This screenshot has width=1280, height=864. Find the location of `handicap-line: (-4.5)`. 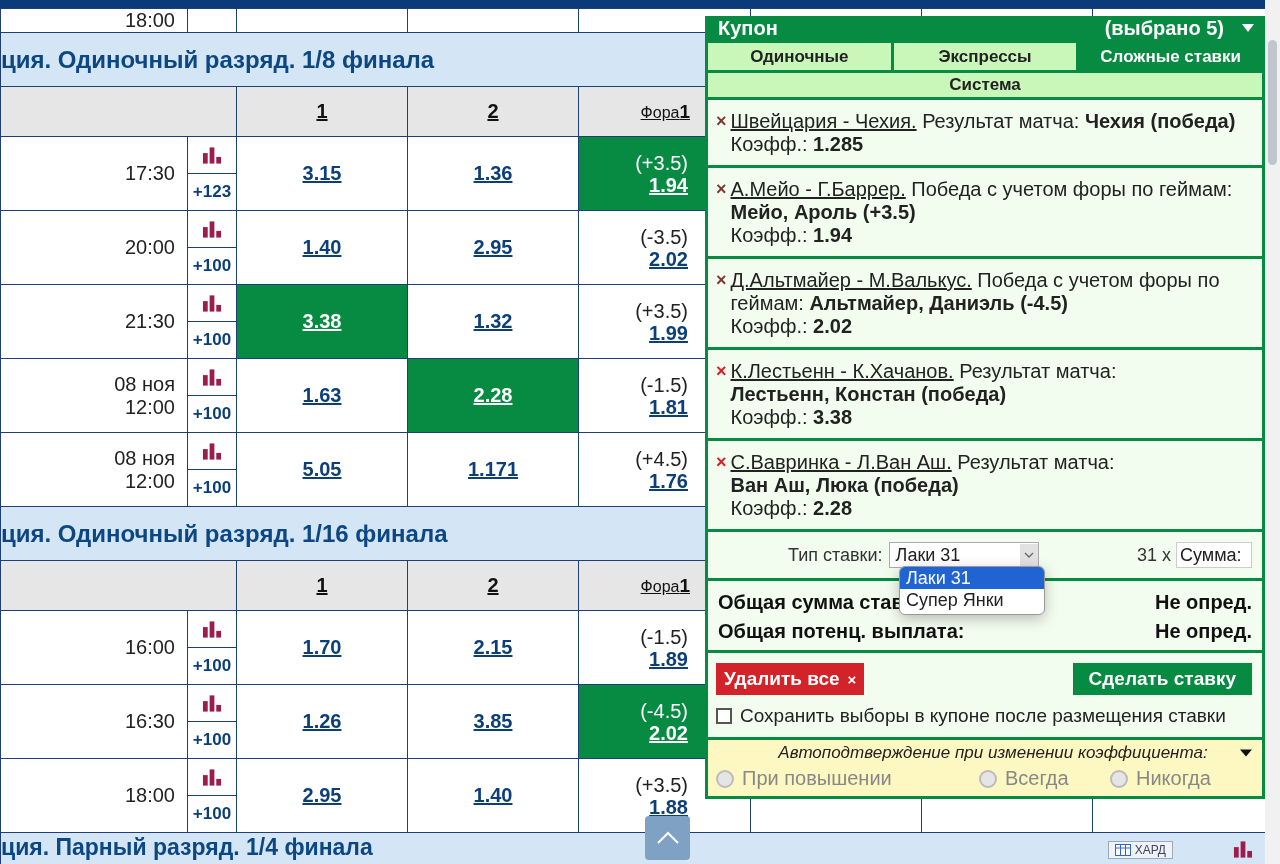

handicap-line: (-4.5) is located at coordinates (664, 710).